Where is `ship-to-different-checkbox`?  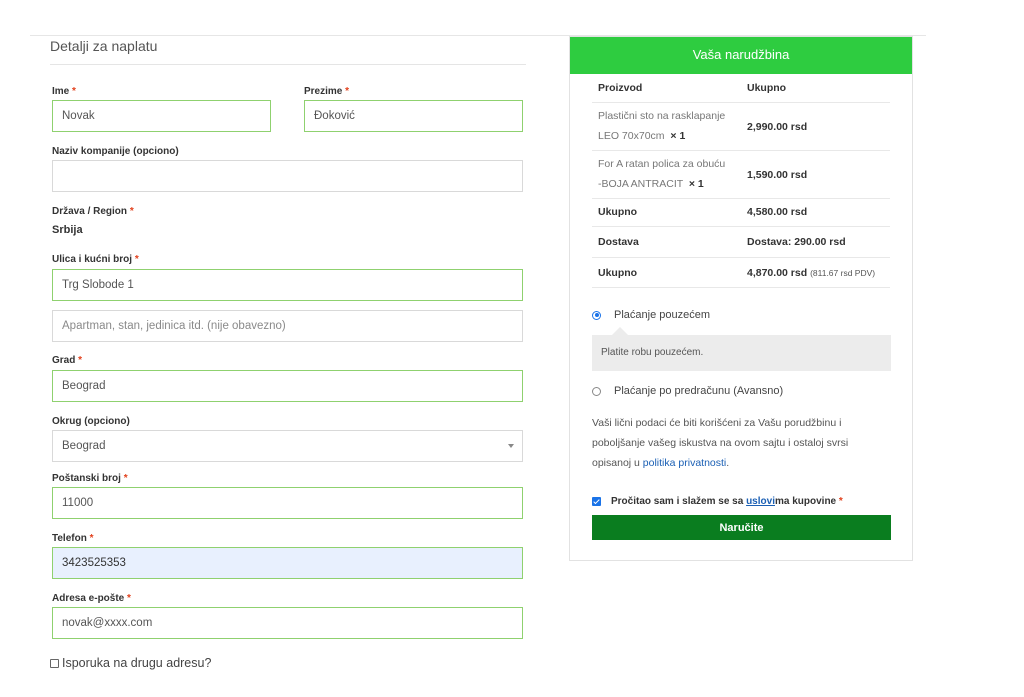
ship-to-different-checkbox is located at coordinates (54, 663).